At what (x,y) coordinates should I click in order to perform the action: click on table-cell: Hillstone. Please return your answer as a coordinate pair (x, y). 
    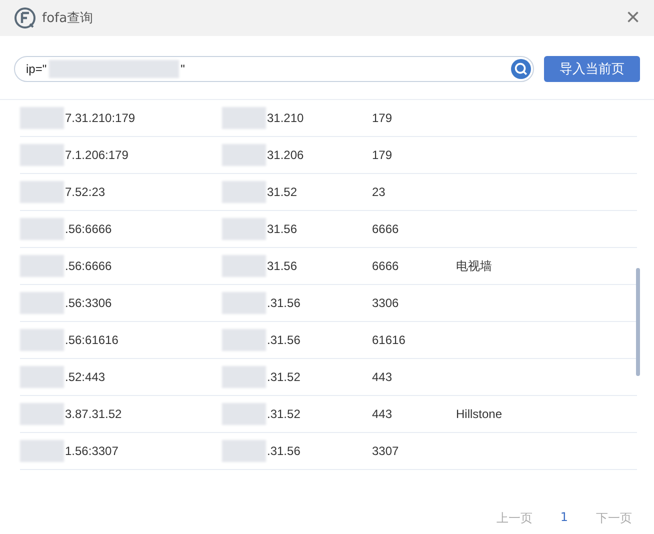
    Looking at the image, I should click on (479, 414).